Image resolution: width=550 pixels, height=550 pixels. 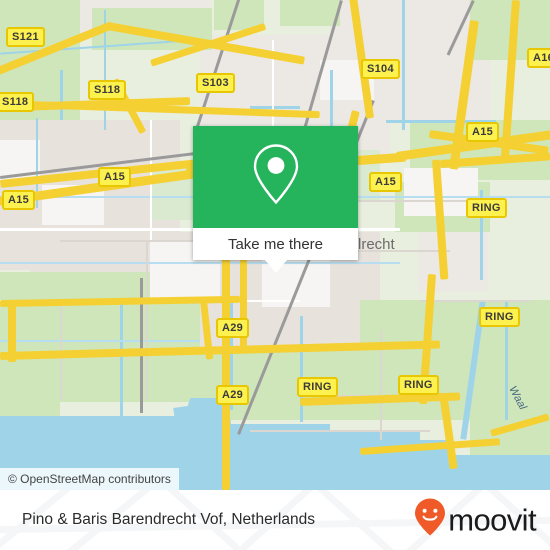 I want to click on road-shield: A16, so click(x=538, y=58).